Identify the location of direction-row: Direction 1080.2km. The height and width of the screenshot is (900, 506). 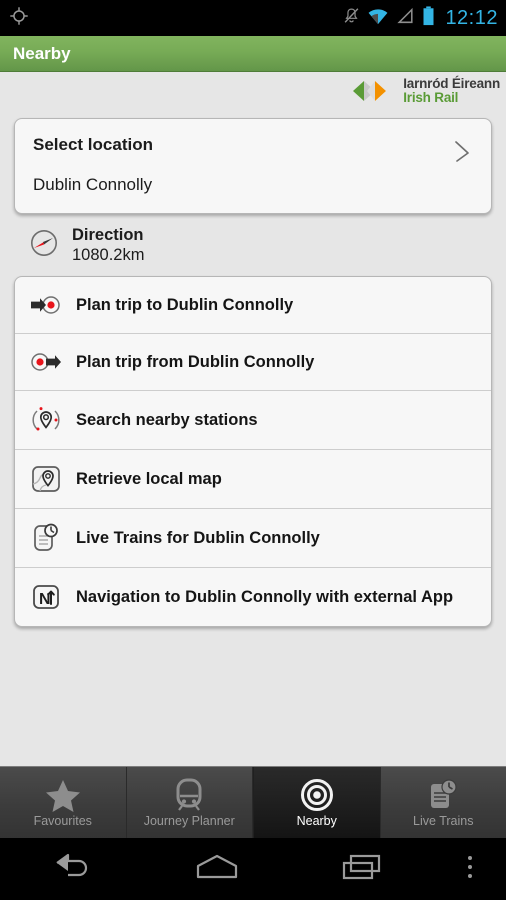
(253, 244).